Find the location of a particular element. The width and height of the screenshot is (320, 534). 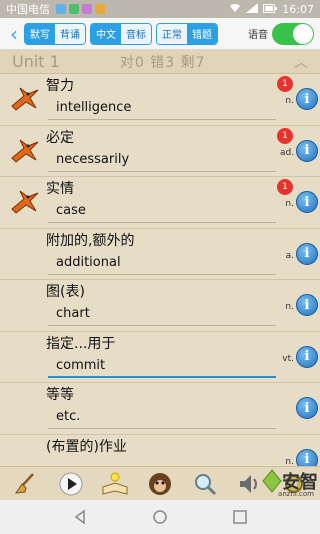

word-row: 实情 case 1 n. i is located at coordinates (160, 203).